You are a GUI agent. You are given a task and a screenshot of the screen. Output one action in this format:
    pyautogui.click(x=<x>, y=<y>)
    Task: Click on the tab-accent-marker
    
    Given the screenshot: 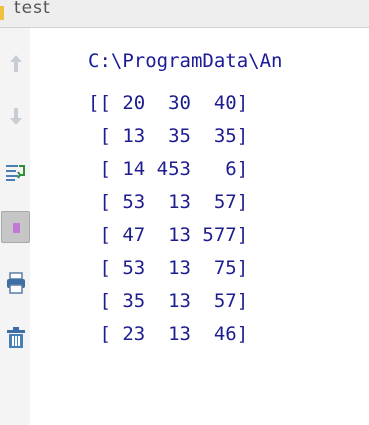 What is the action you would take?
    pyautogui.click(x=2, y=13)
    